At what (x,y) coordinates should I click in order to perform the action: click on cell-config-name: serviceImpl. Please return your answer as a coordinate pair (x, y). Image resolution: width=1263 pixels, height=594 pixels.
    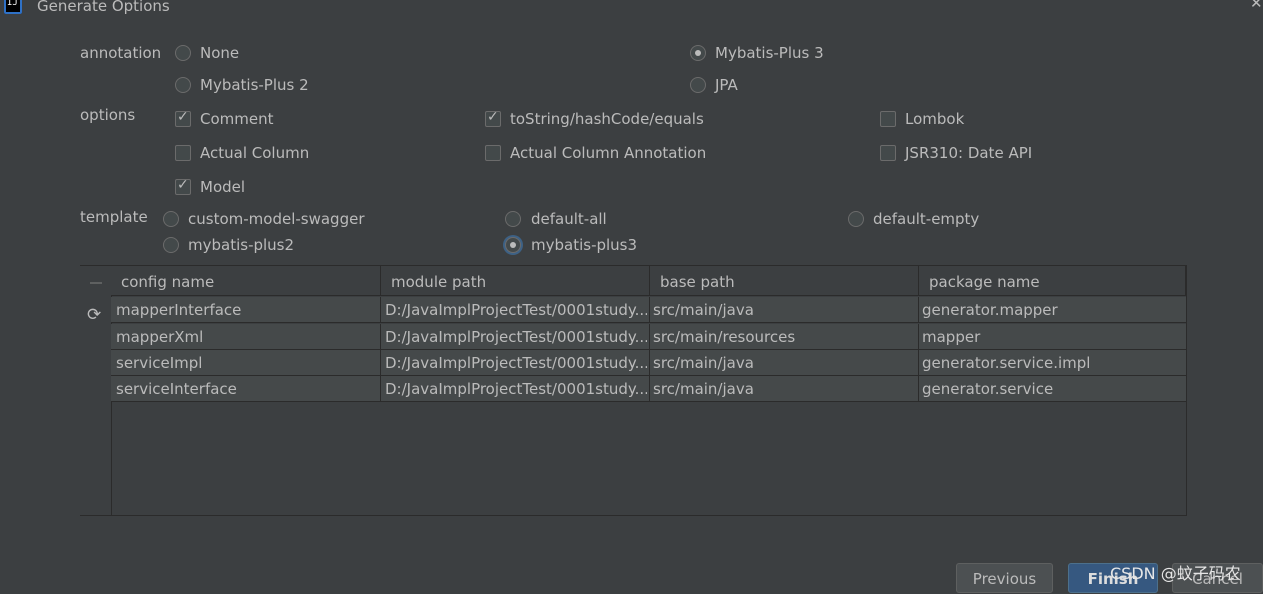
    Looking at the image, I should click on (247, 363).